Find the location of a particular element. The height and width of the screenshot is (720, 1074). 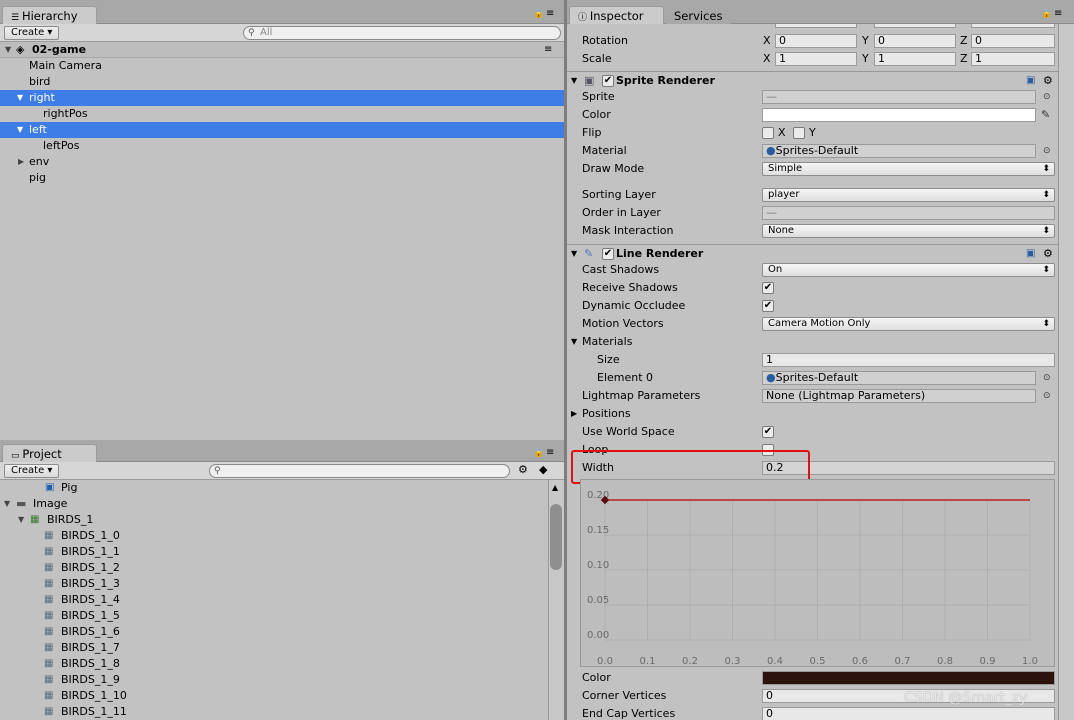

dropdown-arrow-icon: ⬍ is located at coordinates (1046, 231).